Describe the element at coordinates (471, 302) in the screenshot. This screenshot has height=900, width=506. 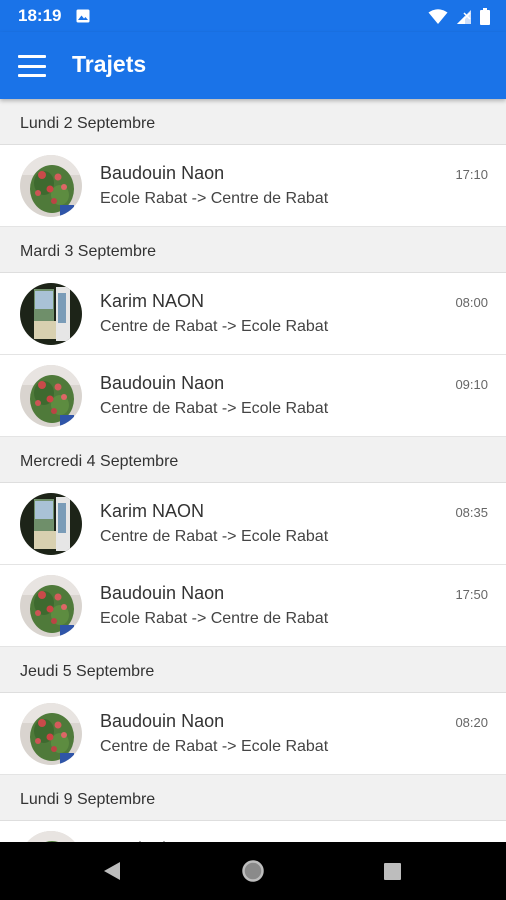
I see `trip-time: 08:00` at that location.